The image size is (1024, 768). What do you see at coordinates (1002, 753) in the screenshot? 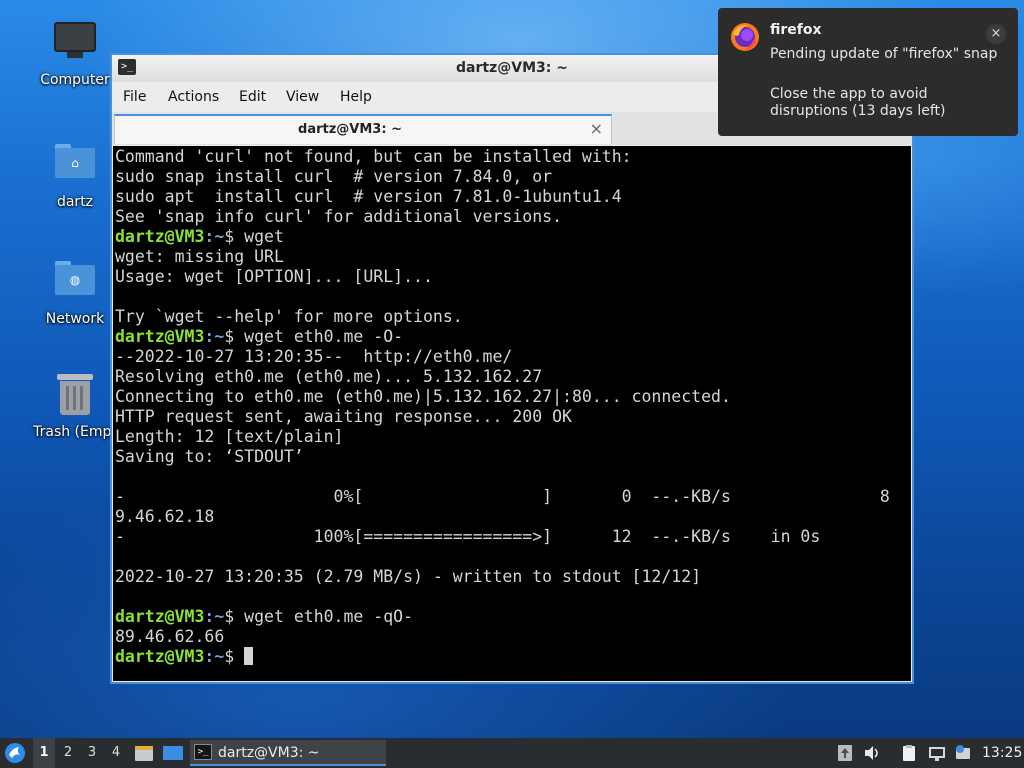
I see `clock: 13:25` at bounding box center [1002, 753].